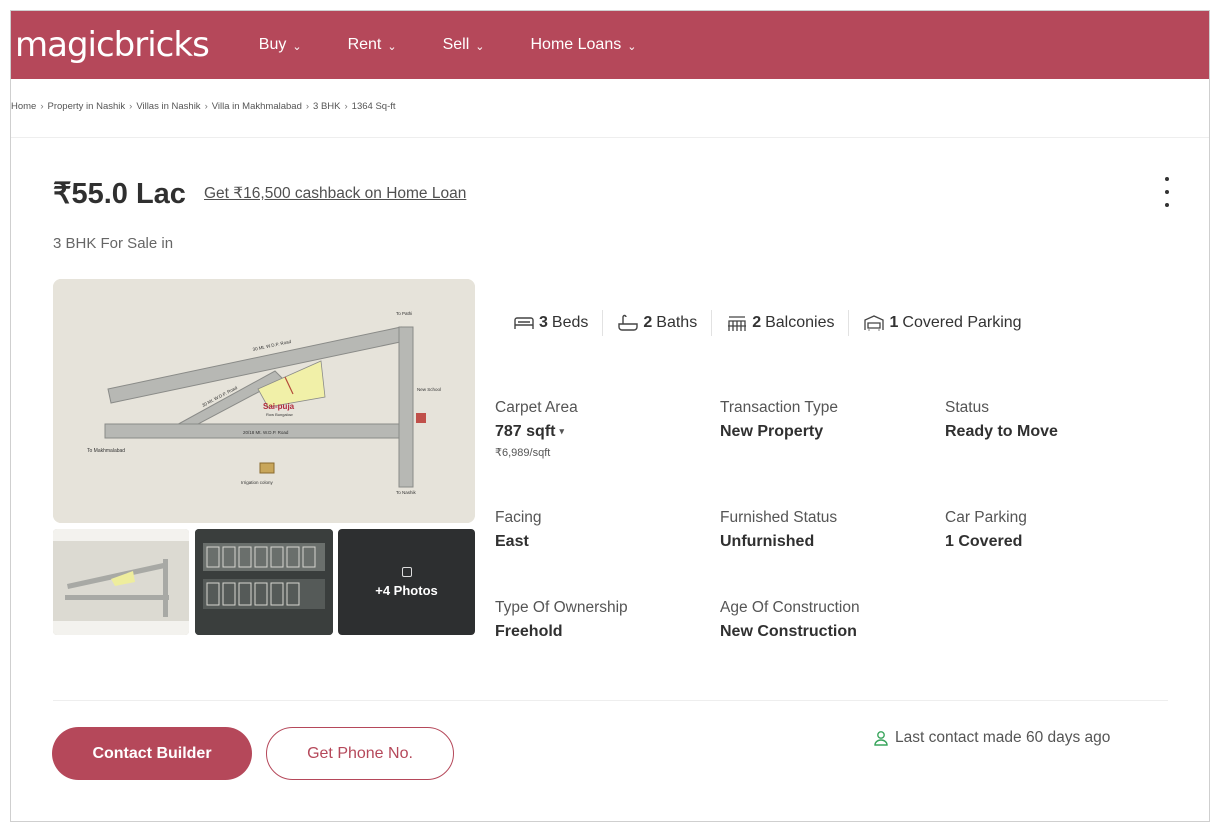 This screenshot has width=1214, height=824. I want to click on car-parking-value: 1 Covered, so click(984, 541).